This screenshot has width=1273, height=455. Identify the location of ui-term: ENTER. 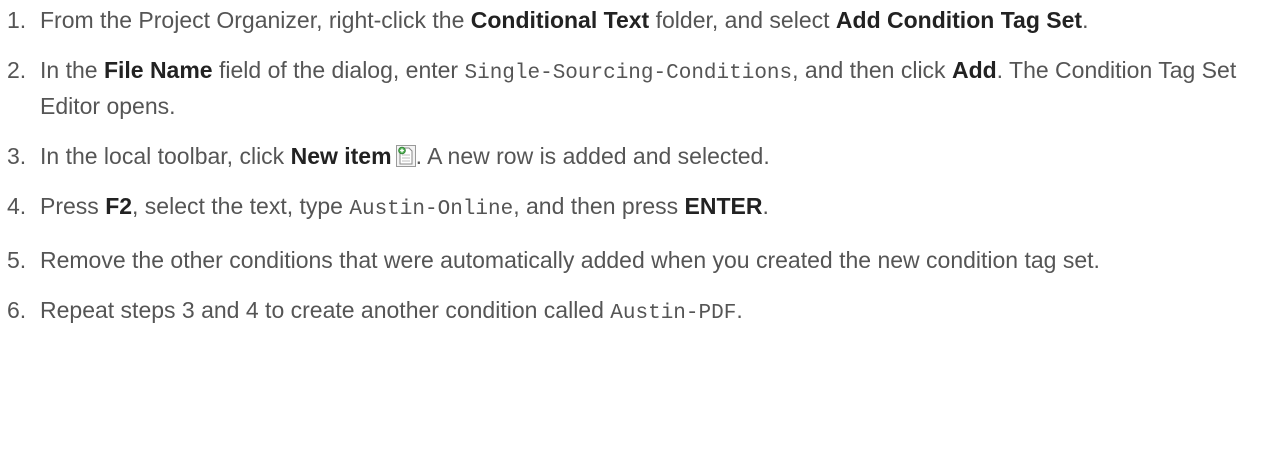
(723, 206).